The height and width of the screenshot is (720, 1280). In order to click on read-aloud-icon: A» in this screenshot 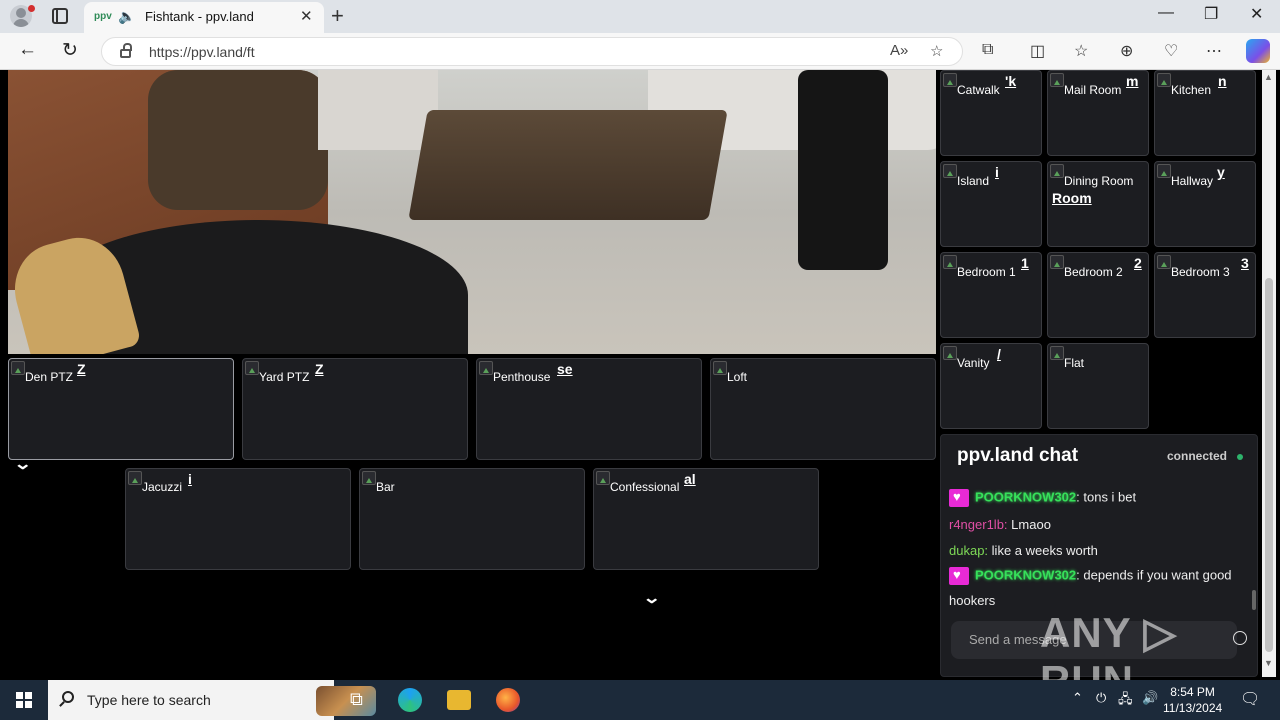, I will do `click(899, 50)`.